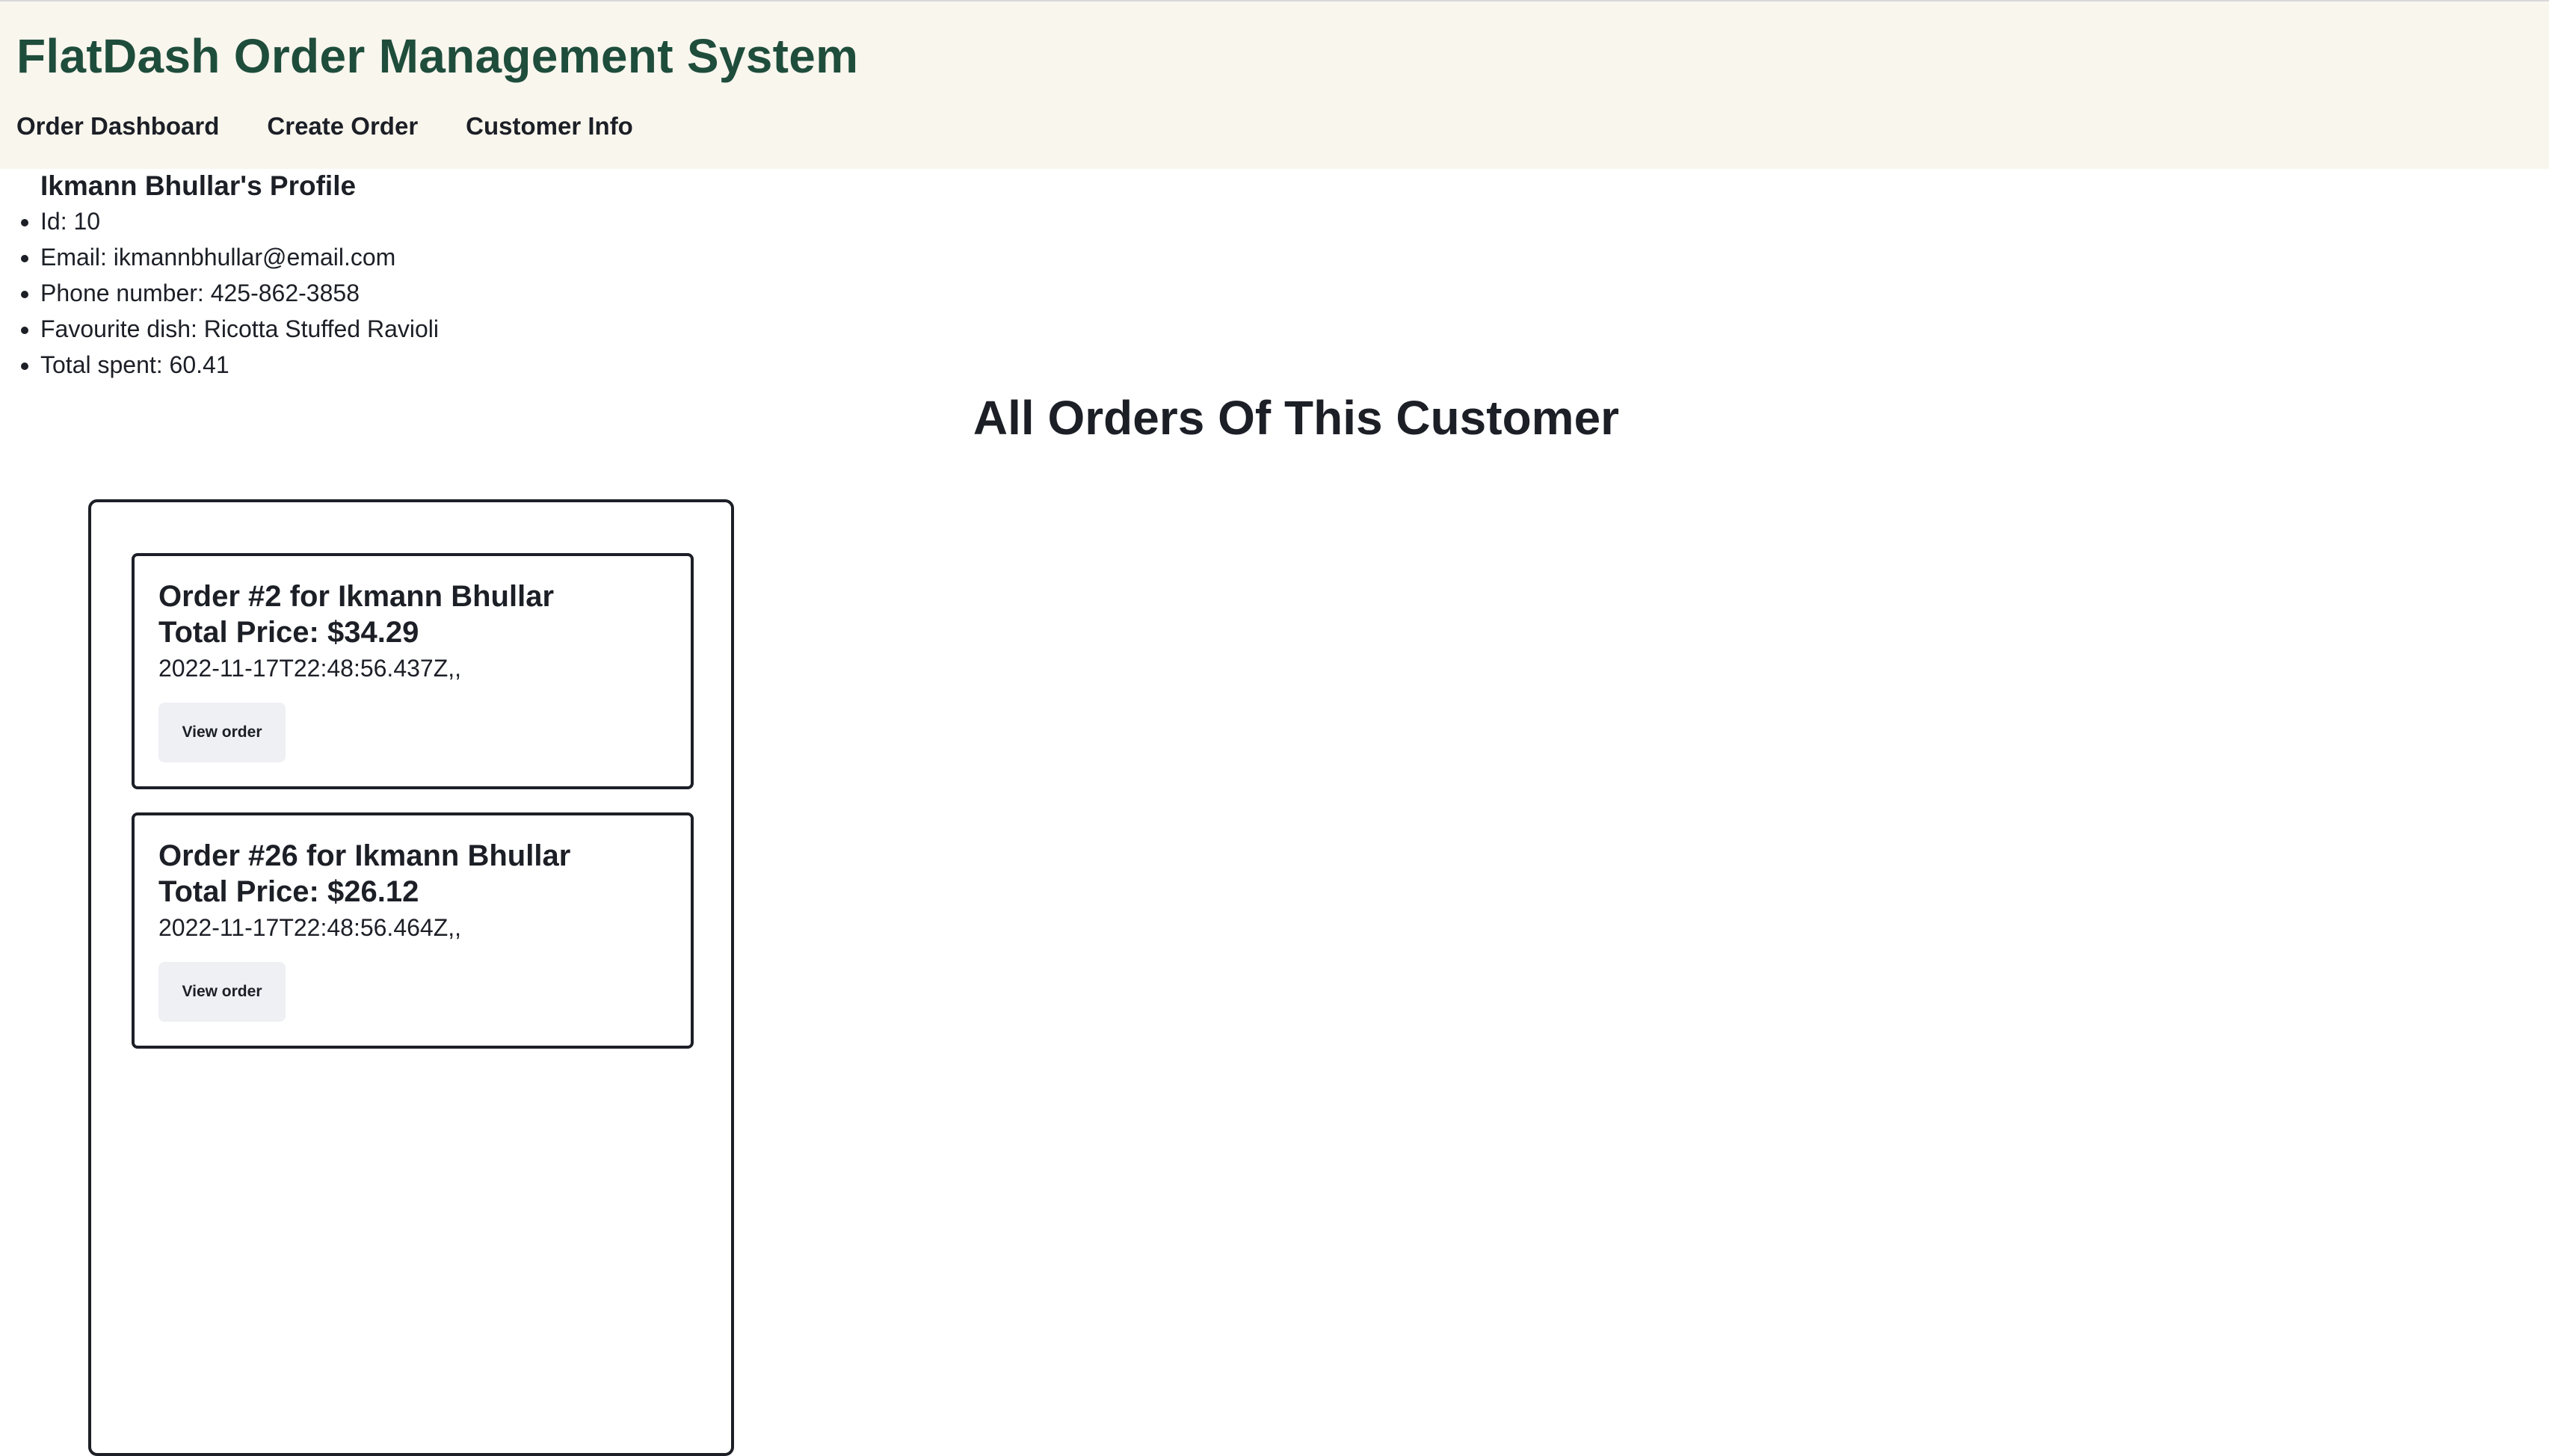  What do you see at coordinates (310, 927) in the screenshot?
I see `order-date: 2022-11-17T22:48:56.464Z,,` at bounding box center [310, 927].